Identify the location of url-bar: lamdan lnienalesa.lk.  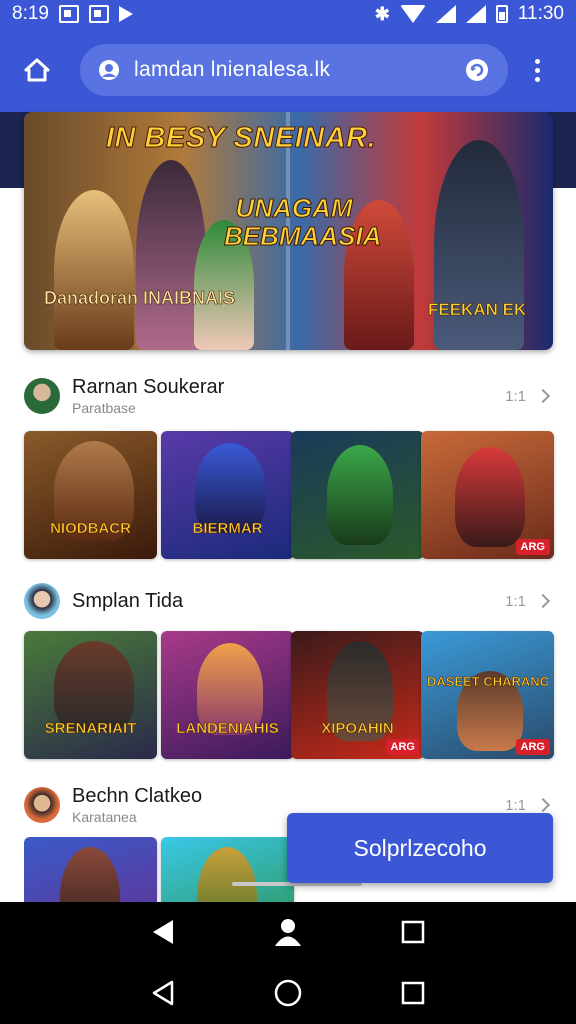
(294, 70).